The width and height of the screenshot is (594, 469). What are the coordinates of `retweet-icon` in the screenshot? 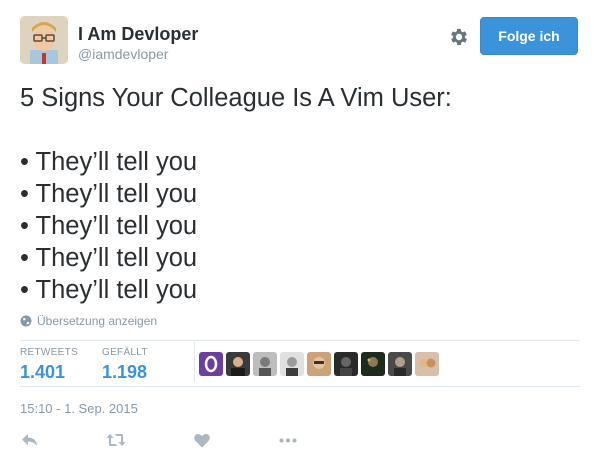 It's located at (116, 440).